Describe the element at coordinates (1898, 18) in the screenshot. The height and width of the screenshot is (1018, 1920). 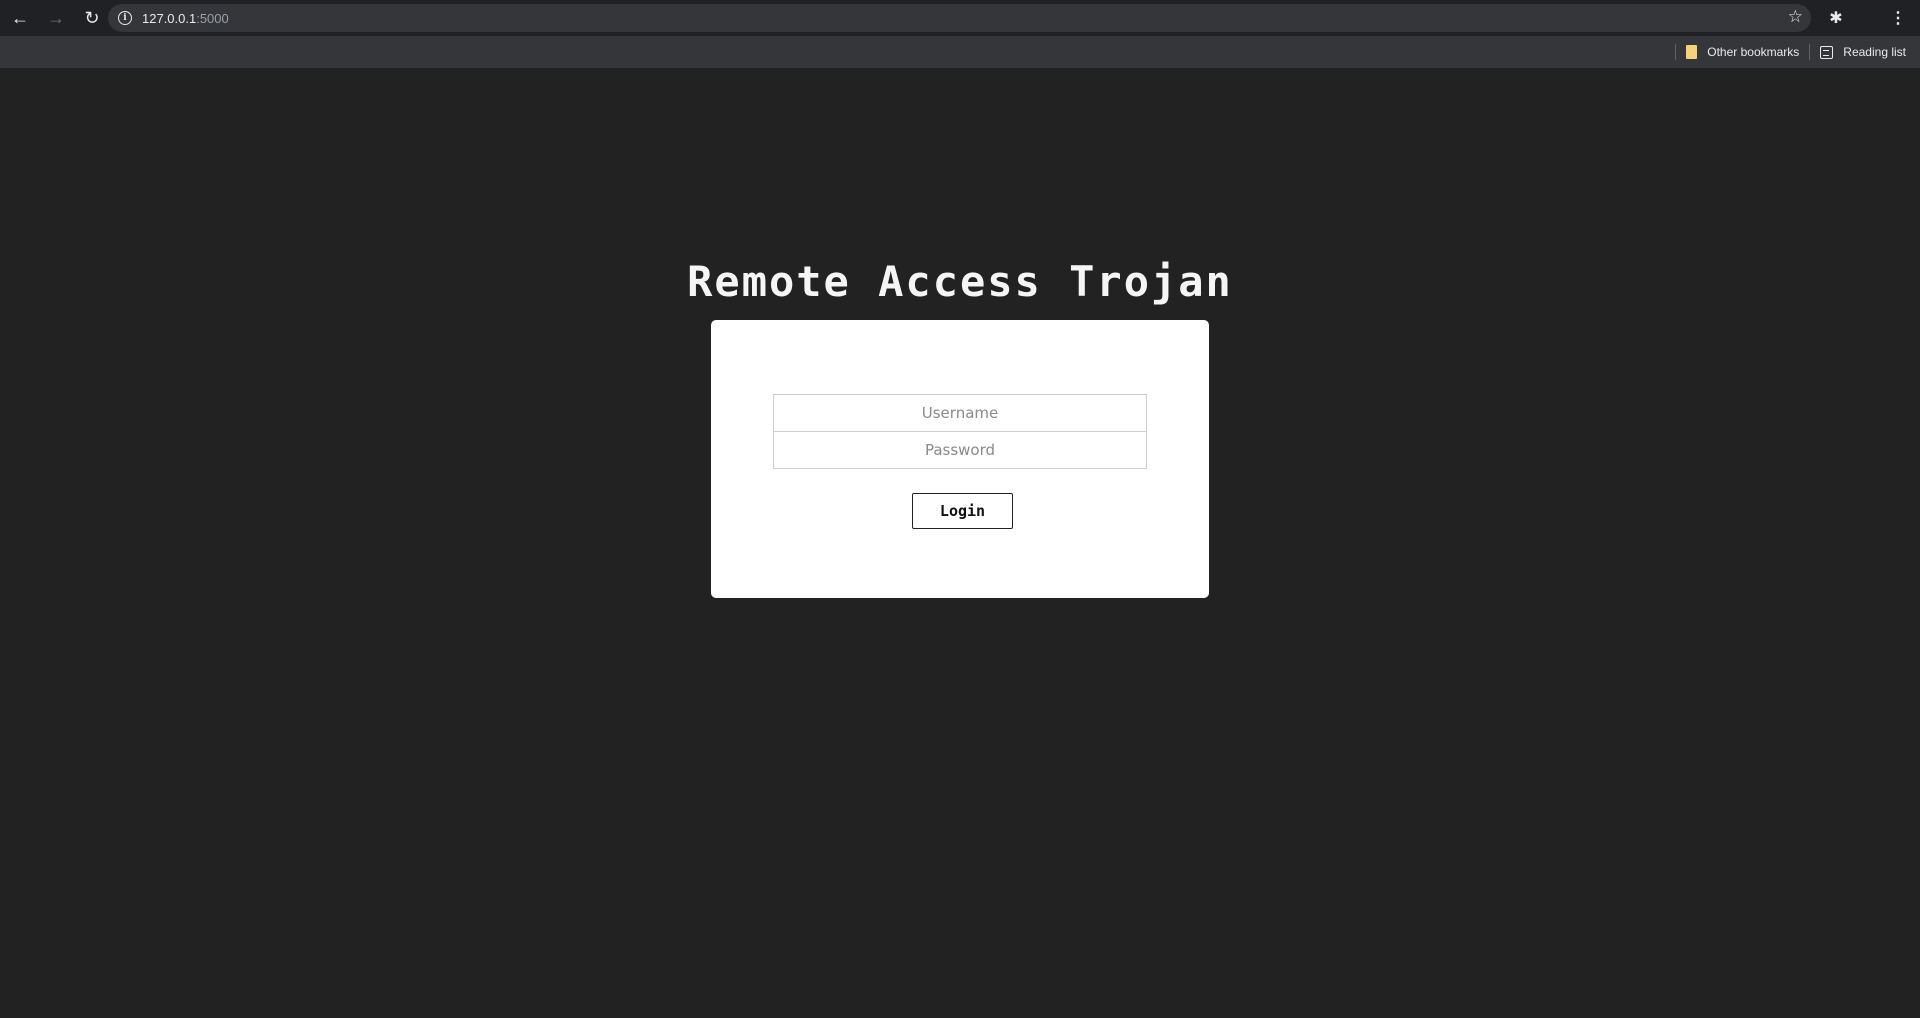
I see `browser-menu-icon: ⋮` at that location.